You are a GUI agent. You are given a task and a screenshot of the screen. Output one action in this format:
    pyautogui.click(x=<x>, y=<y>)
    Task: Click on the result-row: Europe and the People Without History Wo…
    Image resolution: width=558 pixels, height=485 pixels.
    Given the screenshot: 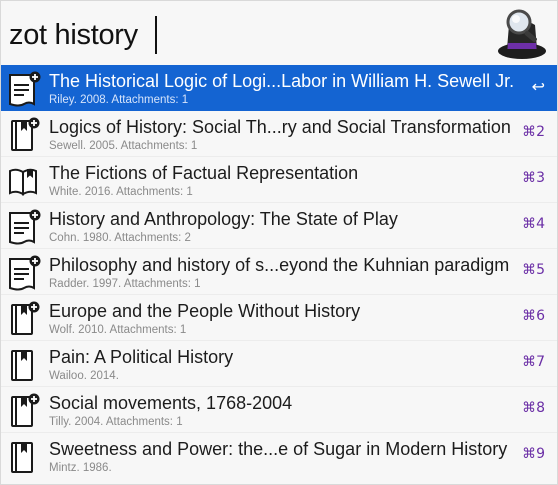 What is the action you would take?
    pyautogui.click(x=279, y=318)
    